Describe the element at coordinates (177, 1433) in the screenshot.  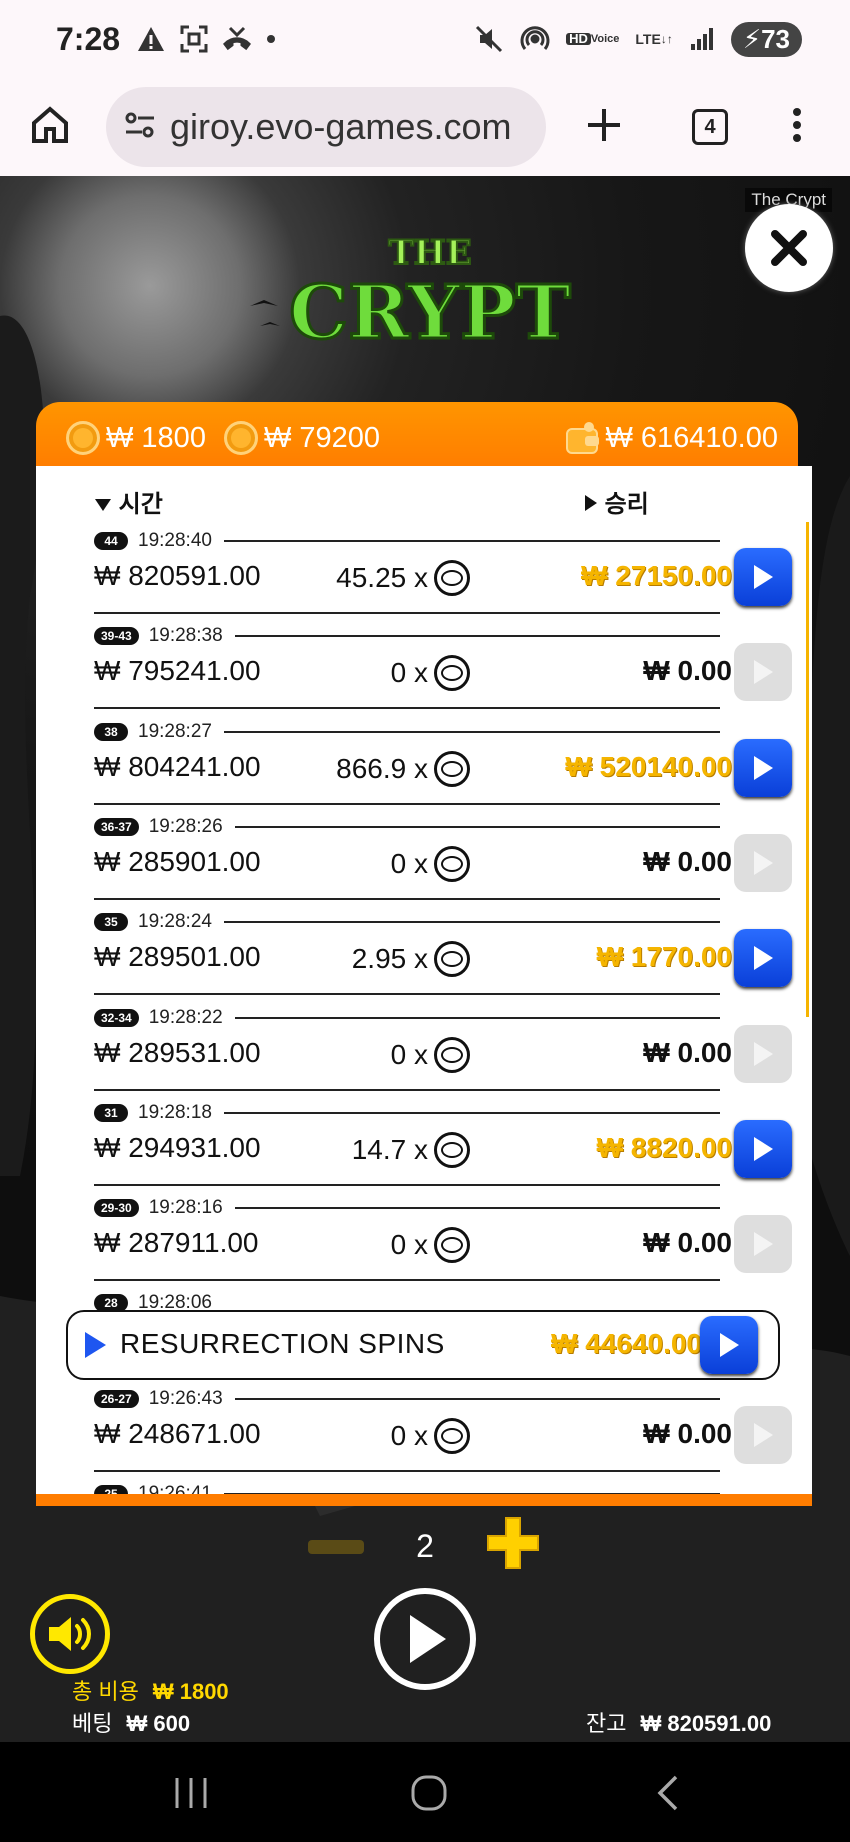
I see `row-balance: ₩ 248671.00` at that location.